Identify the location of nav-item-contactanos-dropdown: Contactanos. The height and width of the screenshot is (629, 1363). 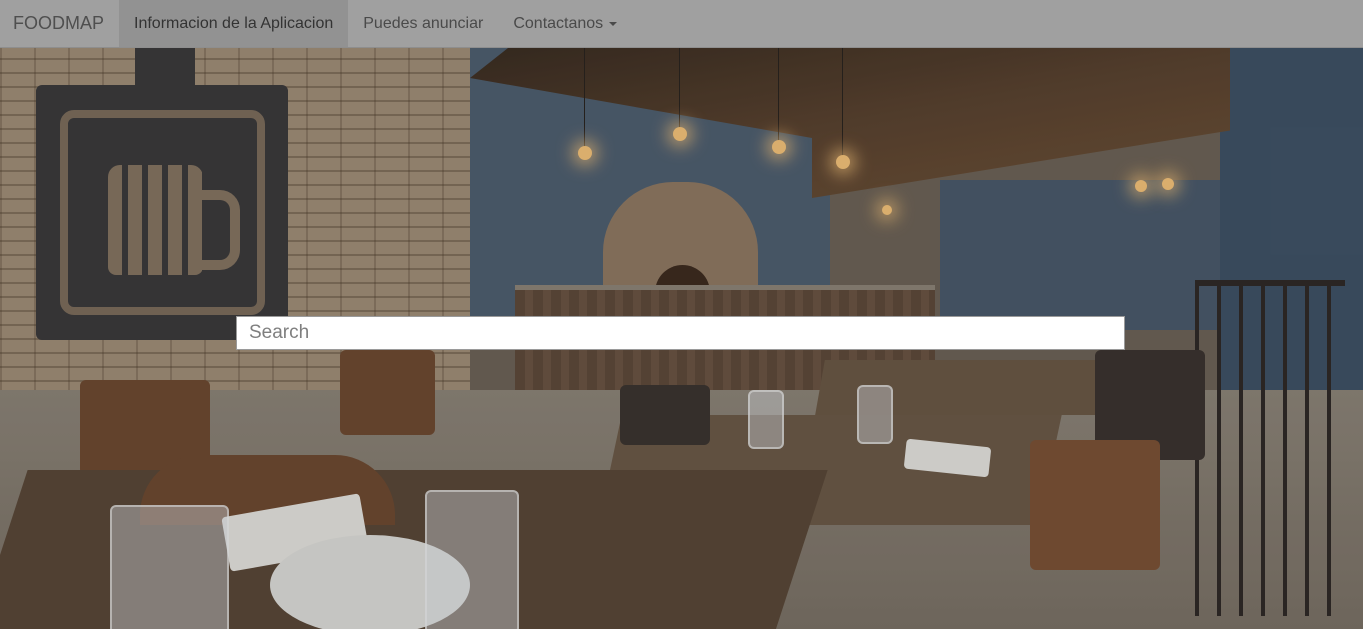
(565, 23).